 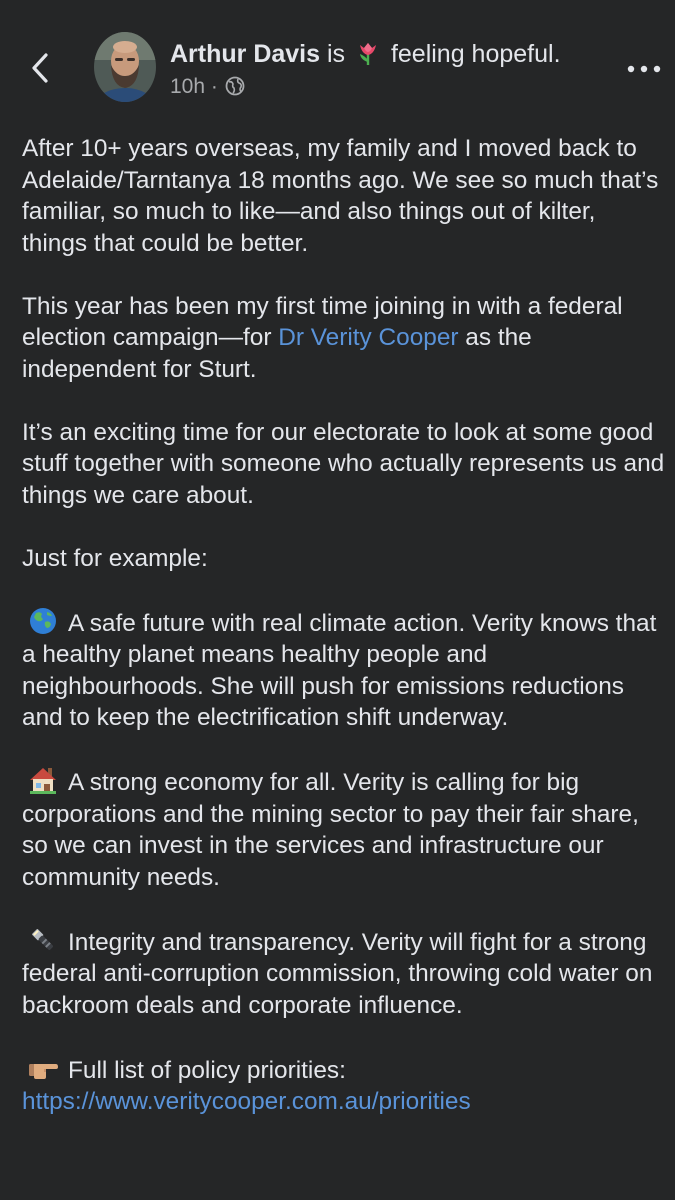 I want to click on priorities-text: Full list of policy priorities:, so click(x=207, y=1070).